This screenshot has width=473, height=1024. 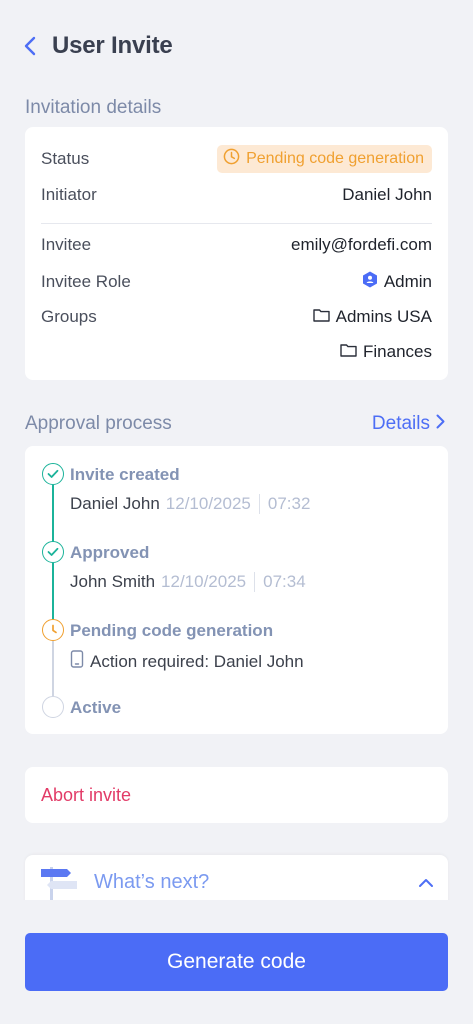 What do you see at coordinates (236, 317) in the screenshot?
I see `groups-row: Groups Admins USA` at bounding box center [236, 317].